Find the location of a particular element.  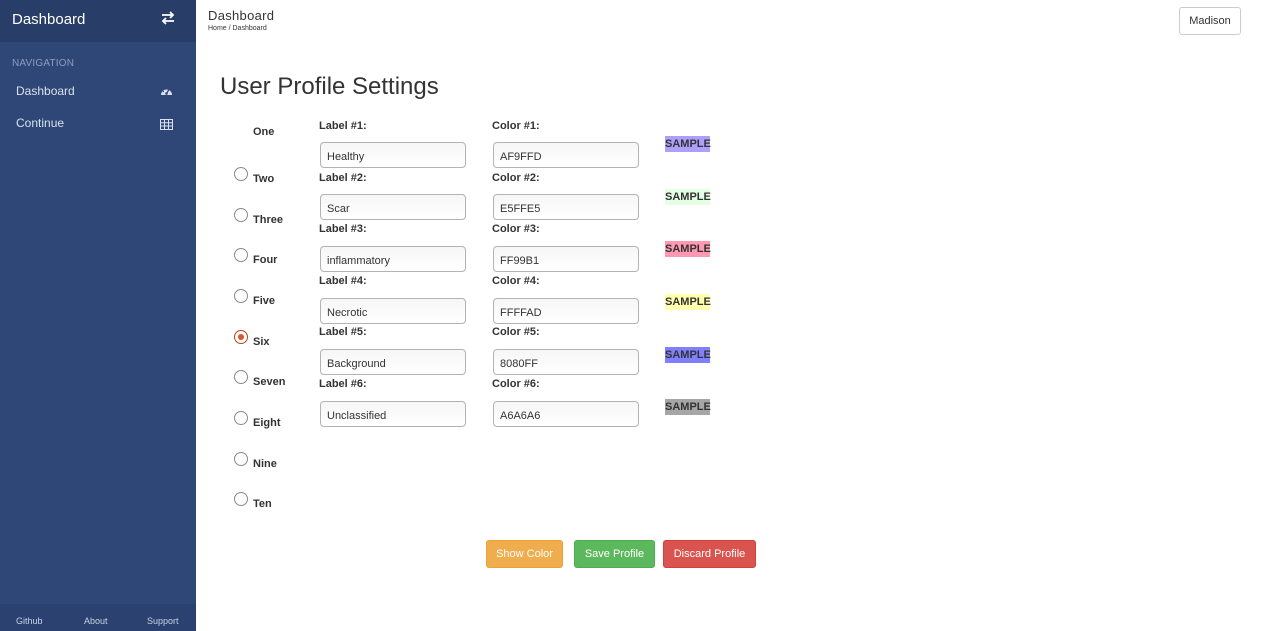

label-6-title: Label #6: is located at coordinates (343, 384).